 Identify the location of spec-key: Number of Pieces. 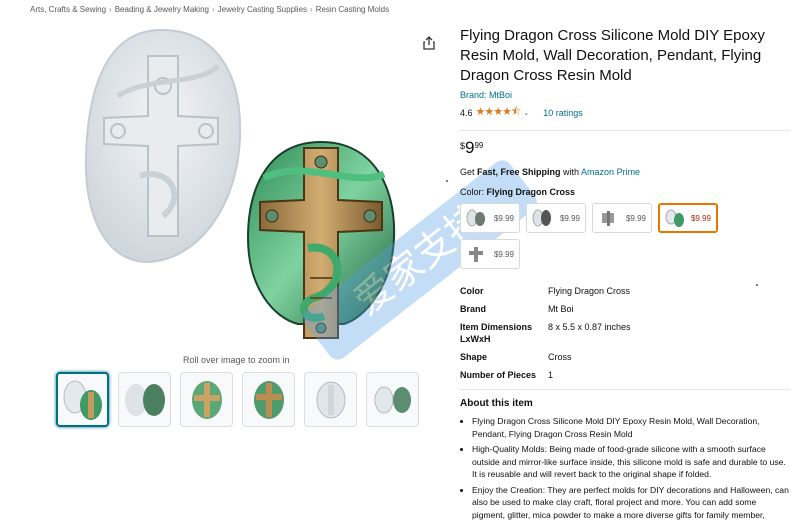
(498, 375).